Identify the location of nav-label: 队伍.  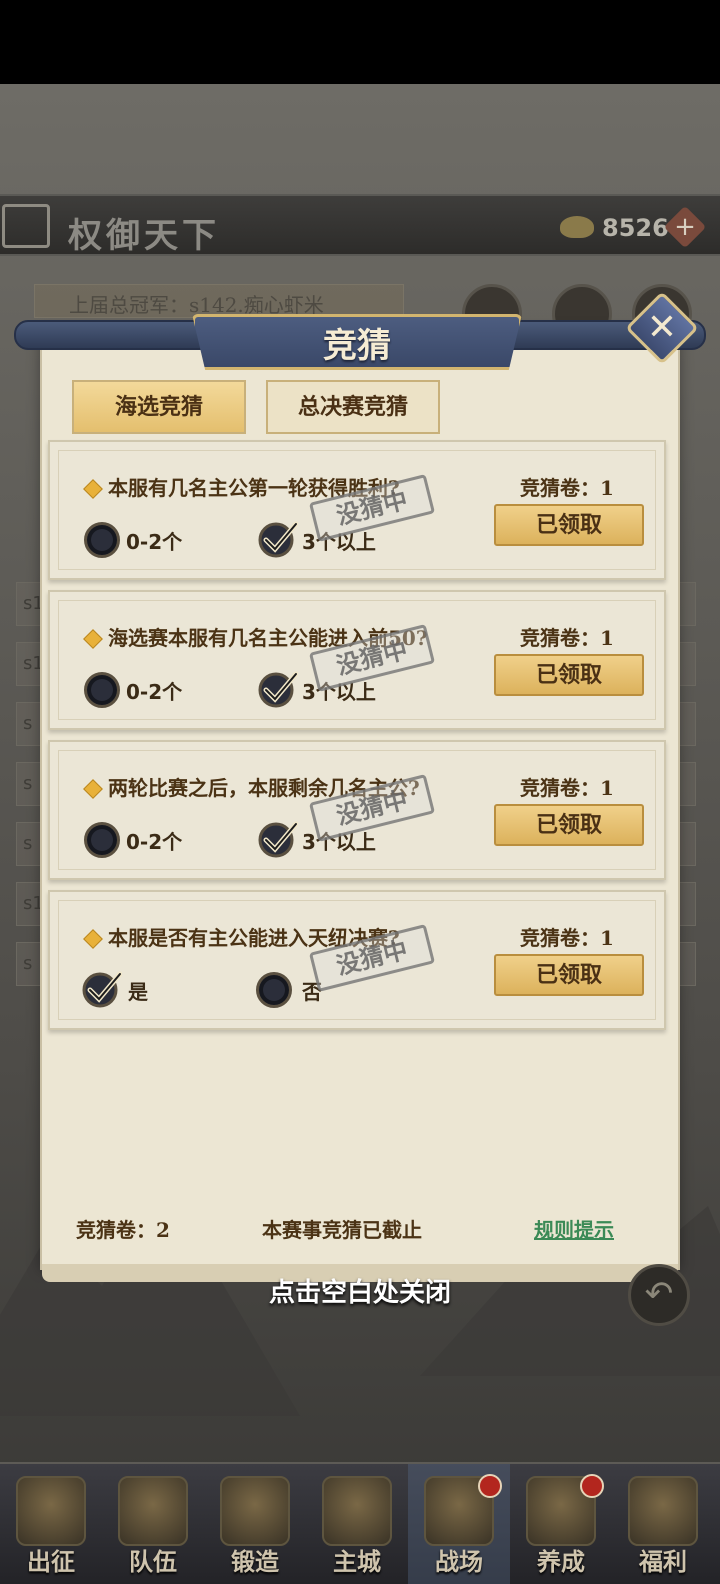
(153, 1561).